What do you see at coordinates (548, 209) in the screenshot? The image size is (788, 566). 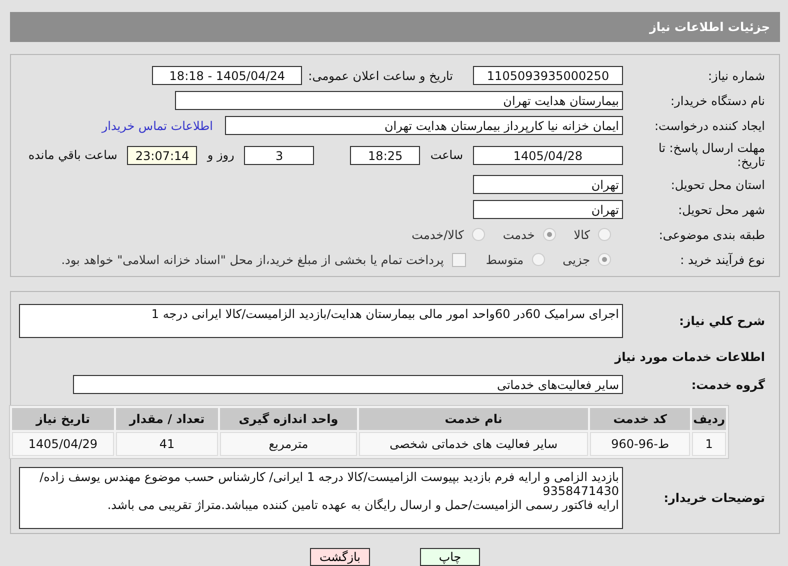 I see `city-field: تهران` at bounding box center [548, 209].